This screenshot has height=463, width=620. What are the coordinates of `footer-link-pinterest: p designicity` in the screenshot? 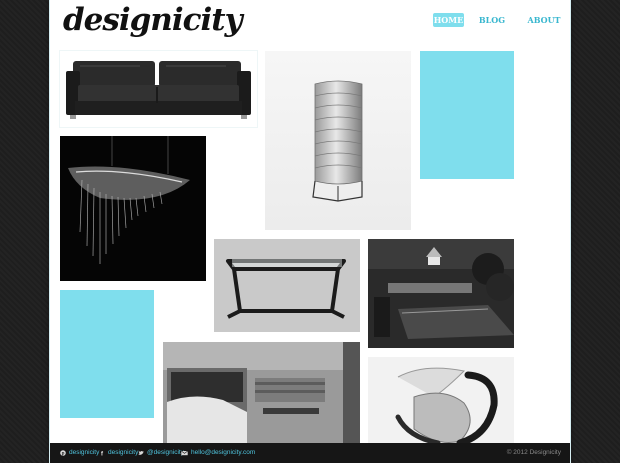 It's located at (79, 452).